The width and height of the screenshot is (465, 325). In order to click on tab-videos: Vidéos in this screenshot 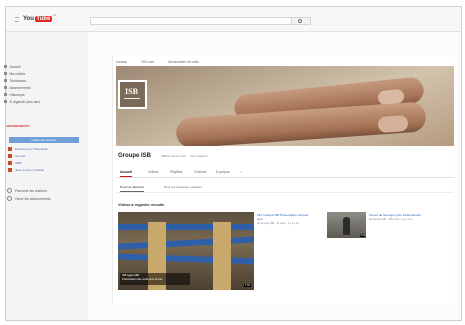, I will do `click(153, 172)`.